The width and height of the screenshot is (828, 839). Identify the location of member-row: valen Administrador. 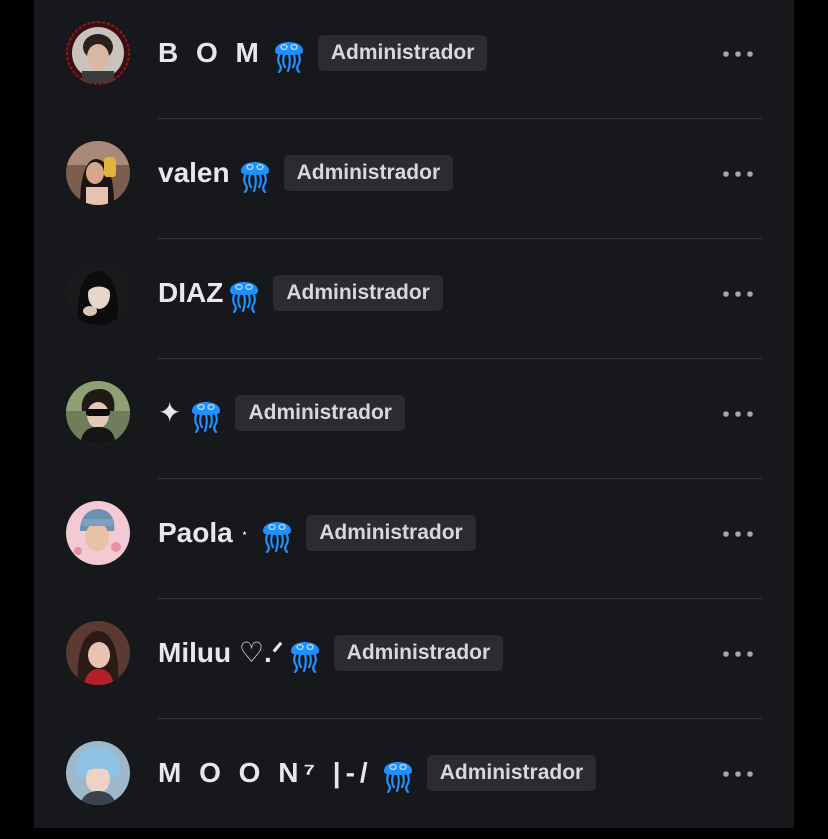
(414, 179).